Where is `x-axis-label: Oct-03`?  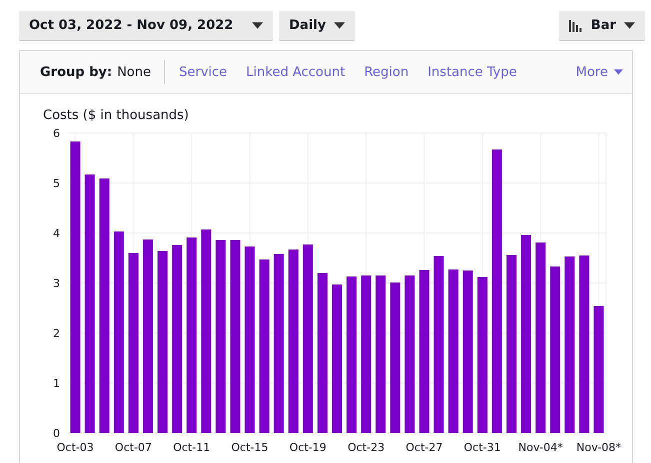 x-axis-label: Oct-03 is located at coordinates (75, 447).